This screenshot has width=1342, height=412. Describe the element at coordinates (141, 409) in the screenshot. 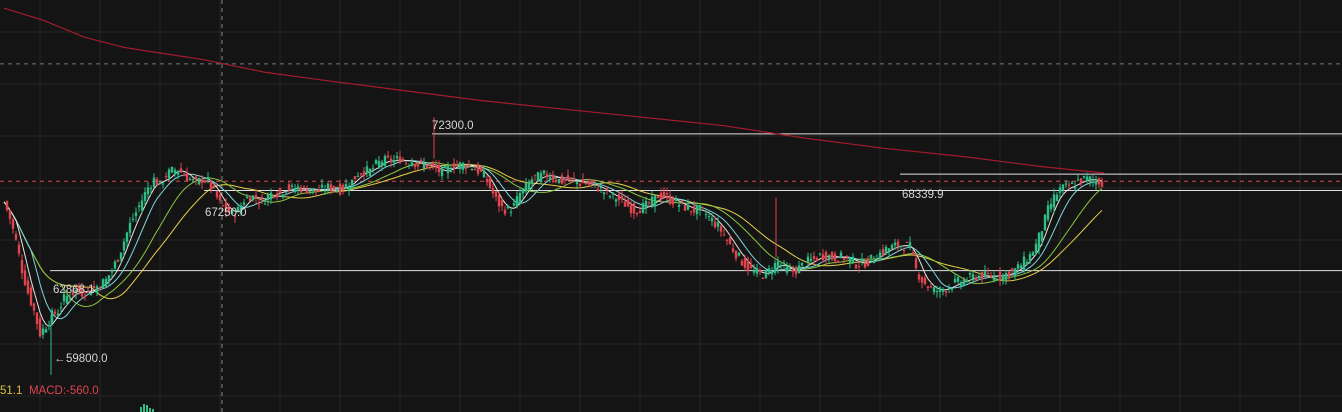

I see `macd-bar` at that location.